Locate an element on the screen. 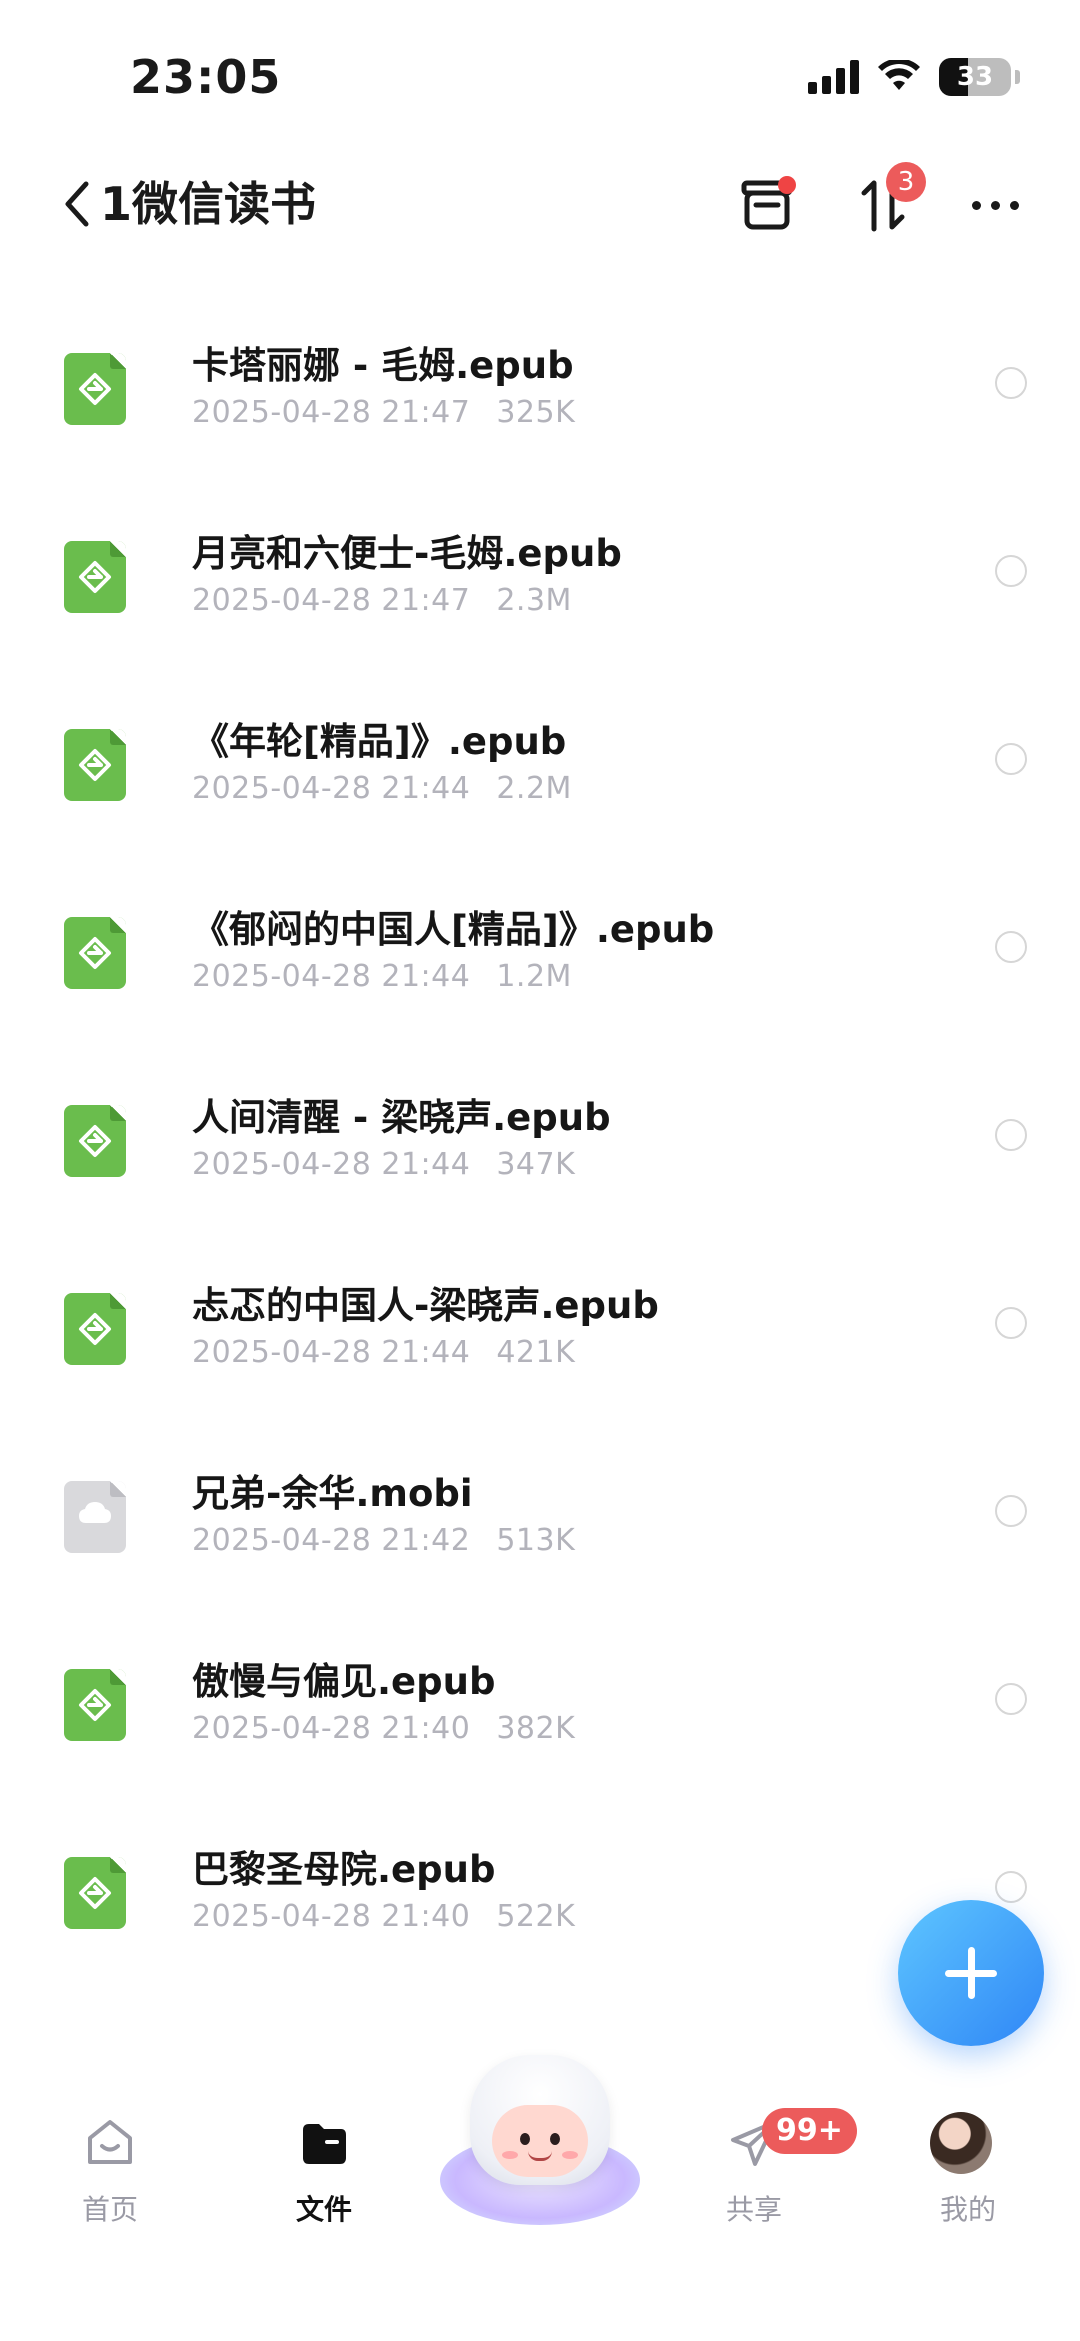 This screenshot has height=2341, width=1080. cellular-signal-icon is located at coordinates (833, 77).